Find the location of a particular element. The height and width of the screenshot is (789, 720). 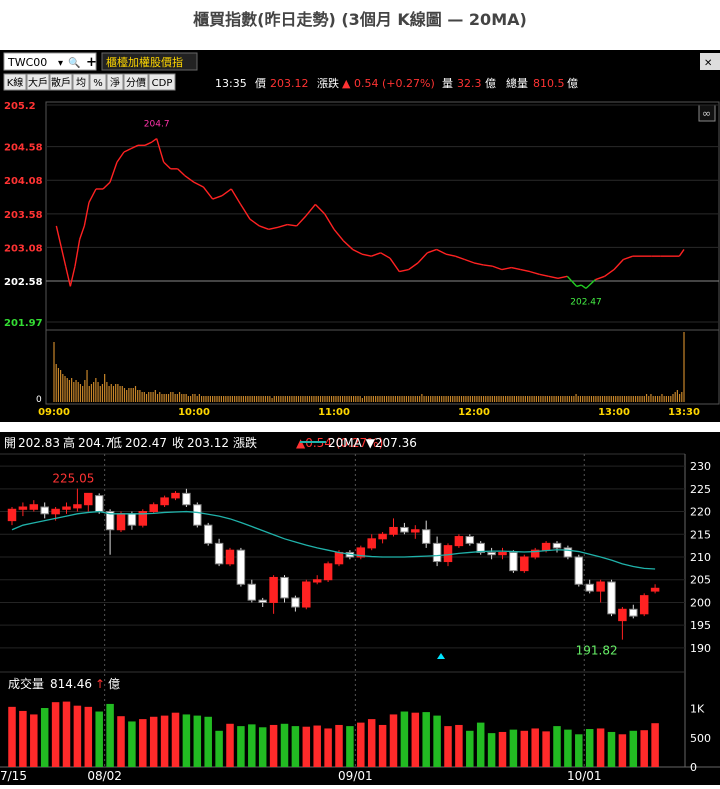

symbol-dropdown-icon: ▾ is located at coordinates (60, 63).